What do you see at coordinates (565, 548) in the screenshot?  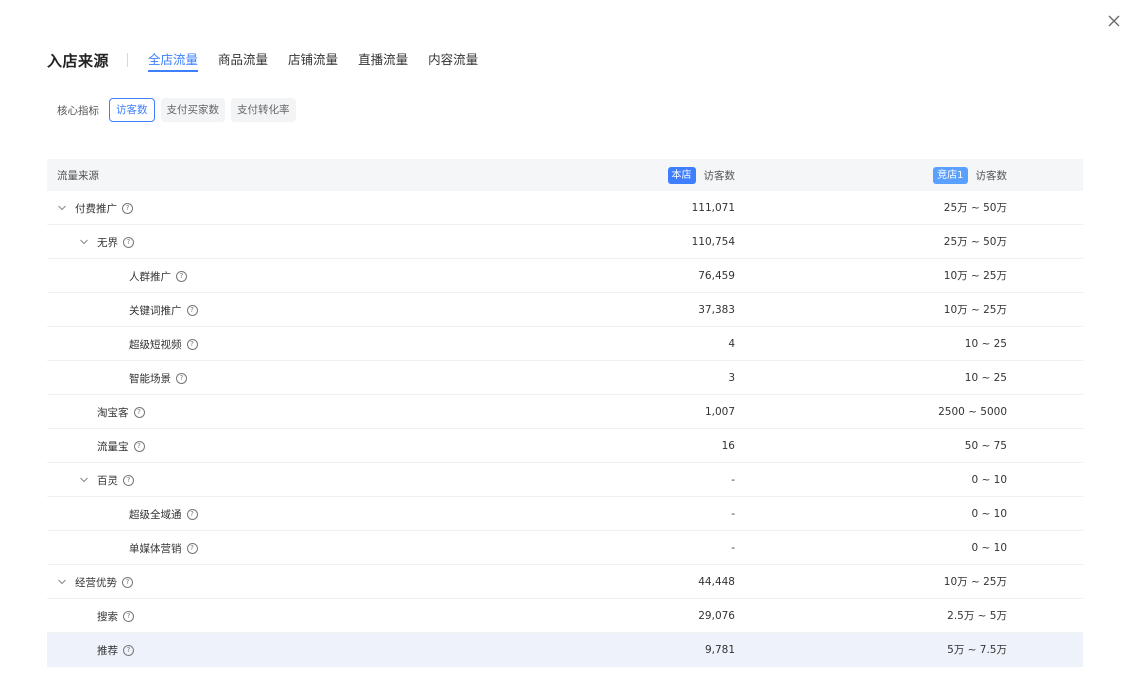 I see `table-row: 单媒体营销? - 0 ~ 10` at bounding box center [565, 548].